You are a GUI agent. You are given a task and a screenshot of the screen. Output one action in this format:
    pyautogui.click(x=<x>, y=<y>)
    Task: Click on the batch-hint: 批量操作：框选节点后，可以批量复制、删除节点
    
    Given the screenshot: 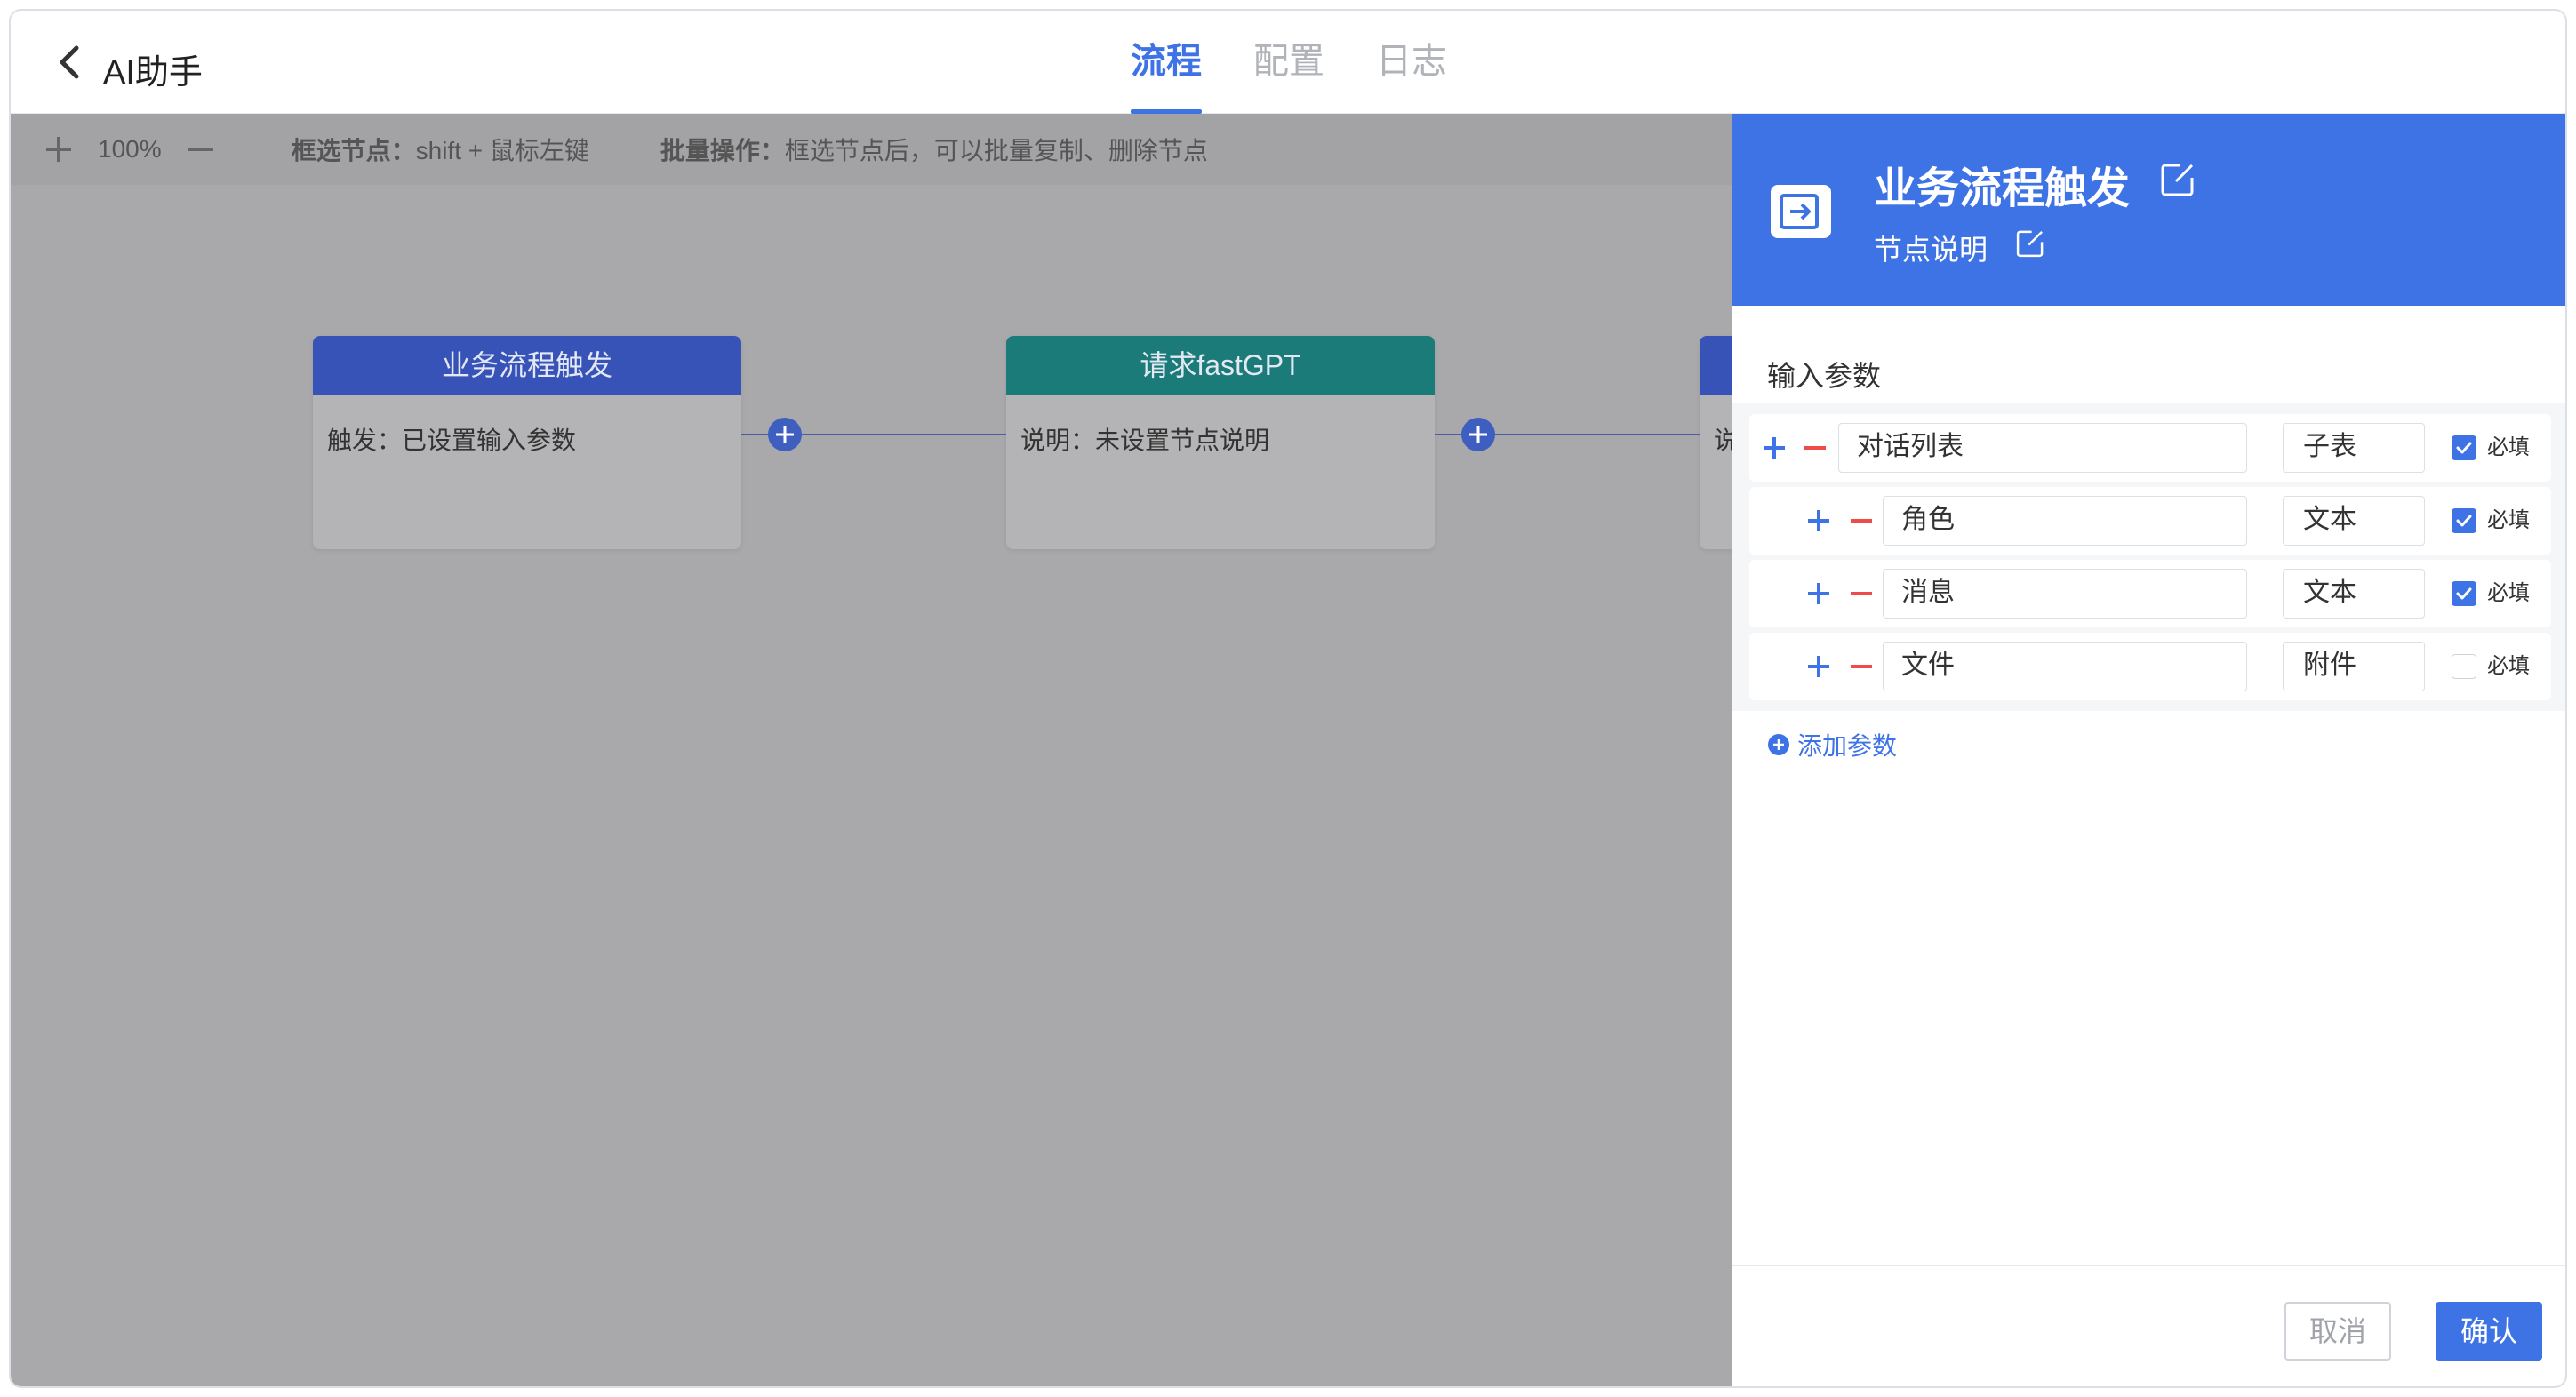 What is the action you would take?
    pyautogui.click(x=934, y=149)
    